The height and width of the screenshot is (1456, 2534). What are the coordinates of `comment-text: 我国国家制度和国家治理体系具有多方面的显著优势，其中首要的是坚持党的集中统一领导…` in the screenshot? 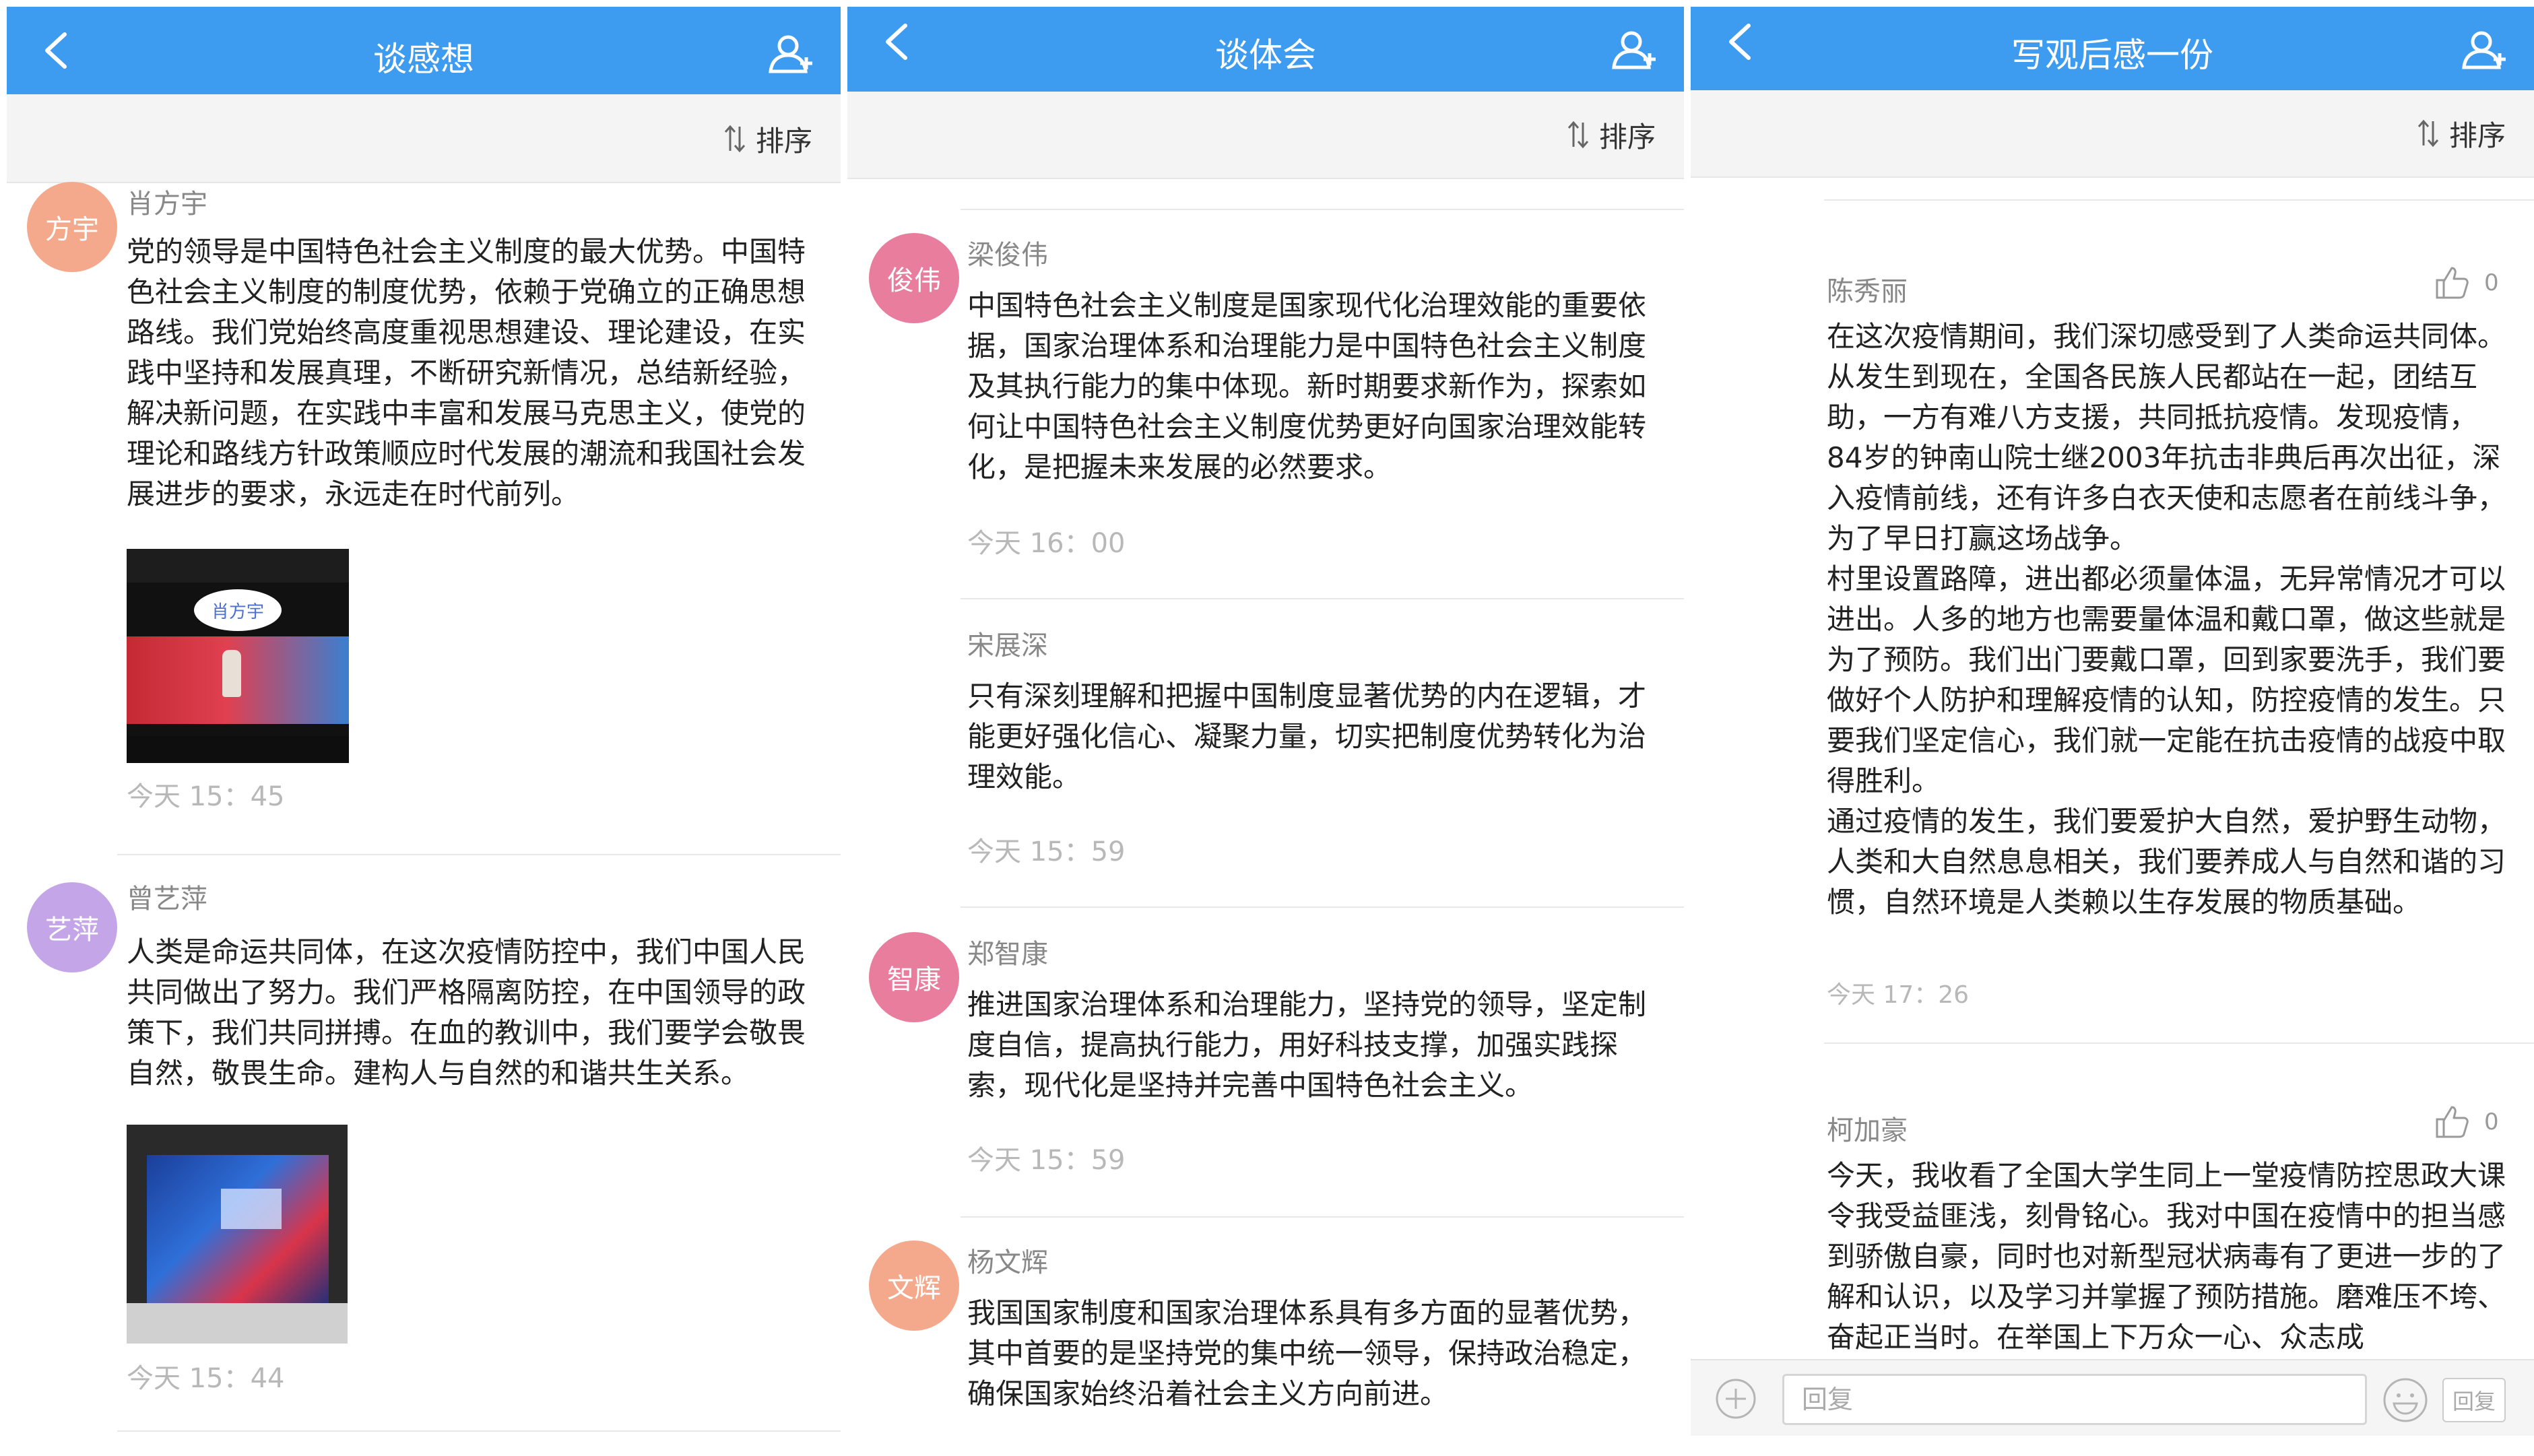 It's located at (1307, 1353).